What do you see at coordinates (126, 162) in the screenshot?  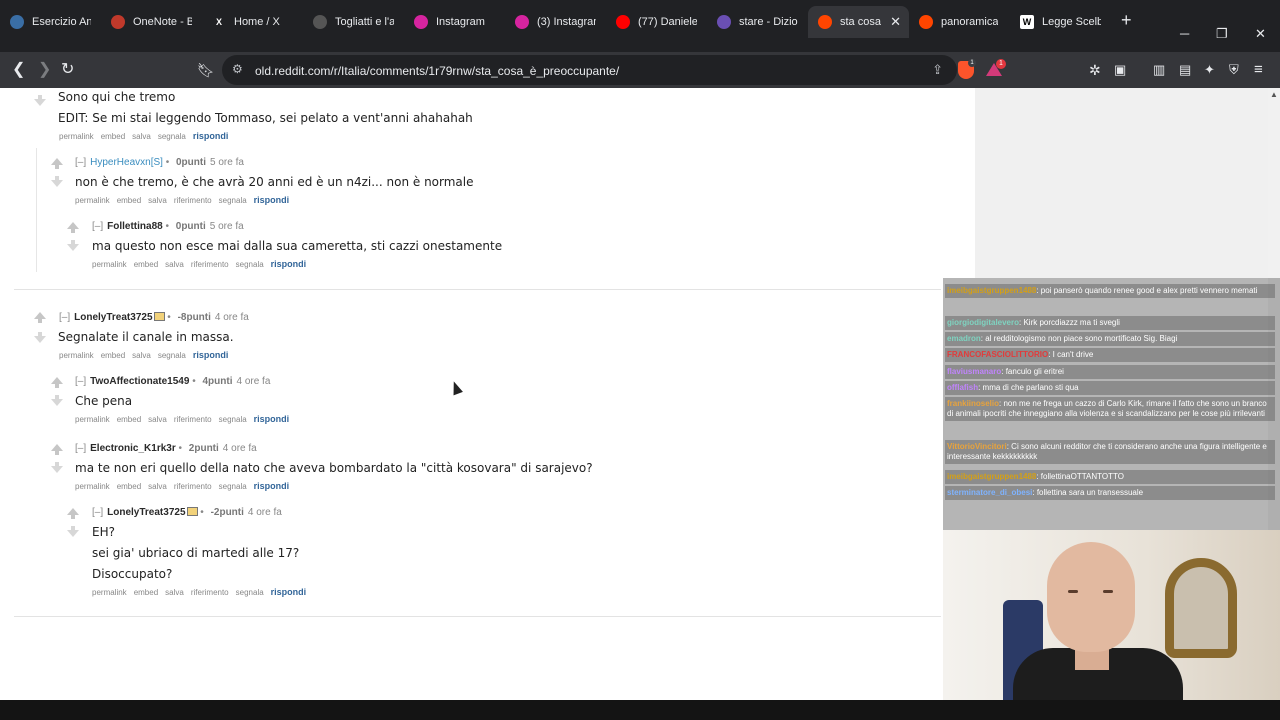 I see `author-link: HyperHeavxn[S]` at bounding box center [126, 162].